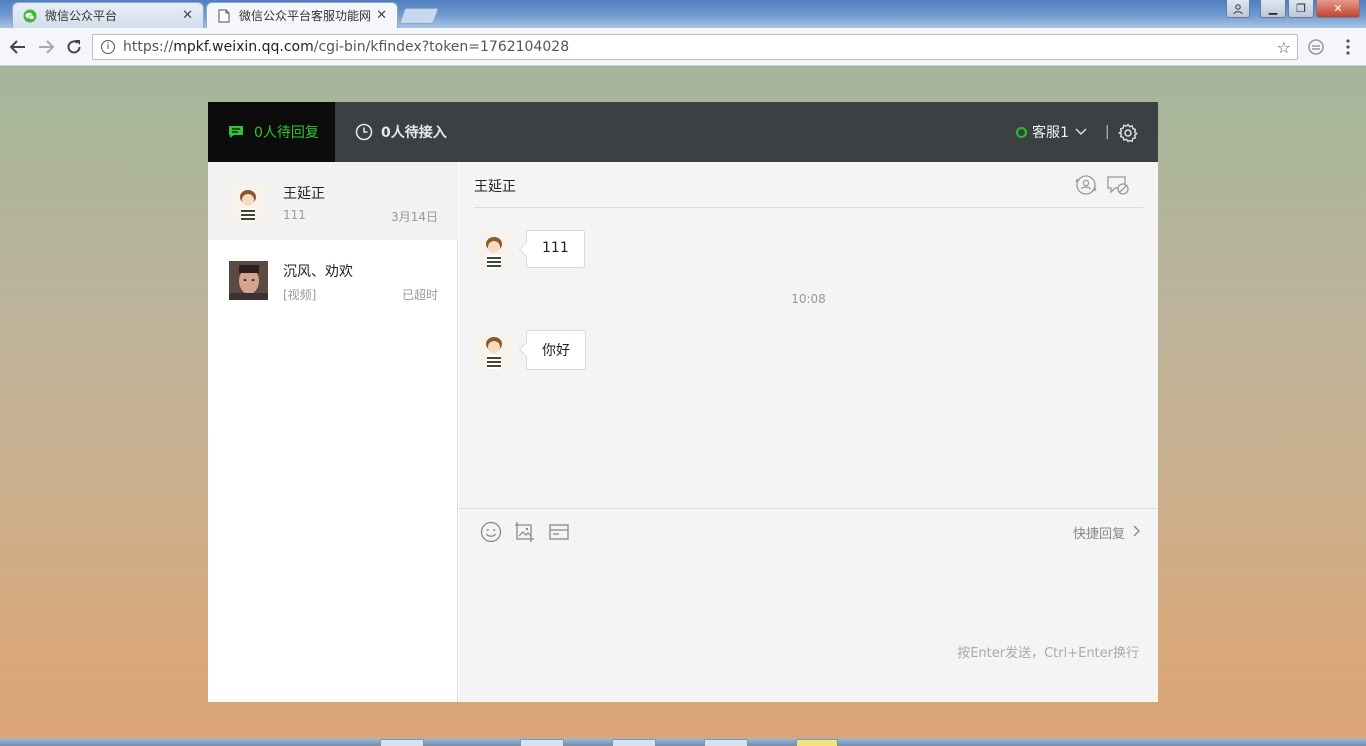  I want to click on quick-reply-label: 快捷回复, so click(1098, 534).